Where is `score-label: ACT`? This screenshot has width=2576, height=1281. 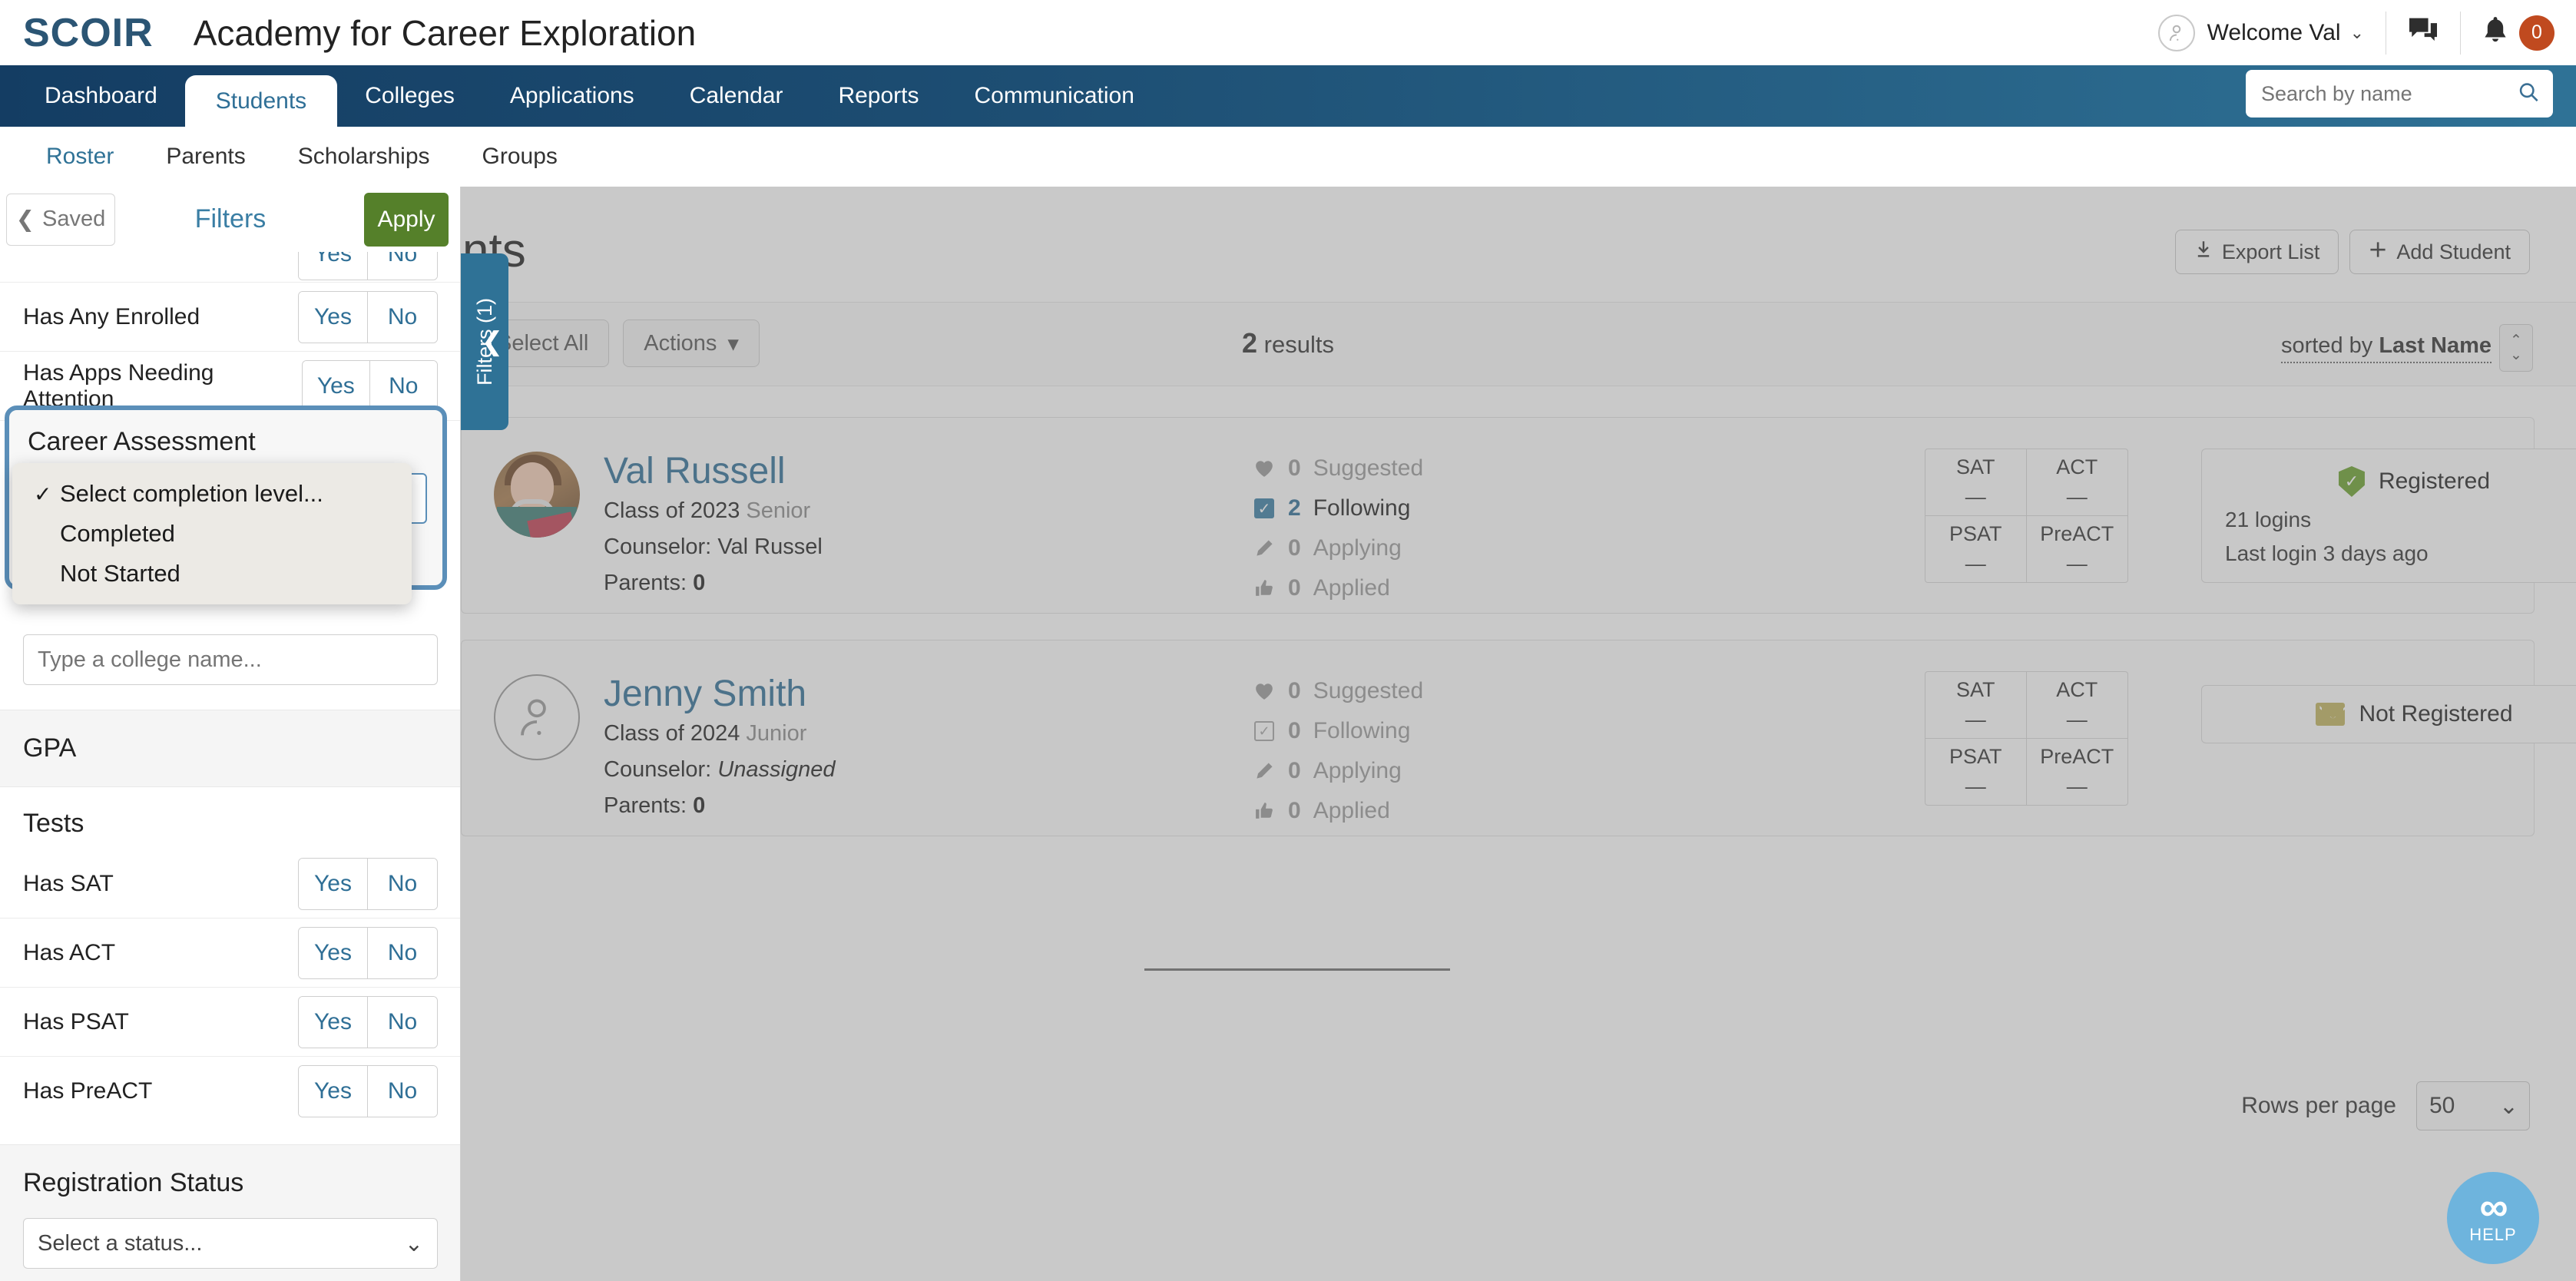 score-label: ACT is located at coordinates (2077, 466).